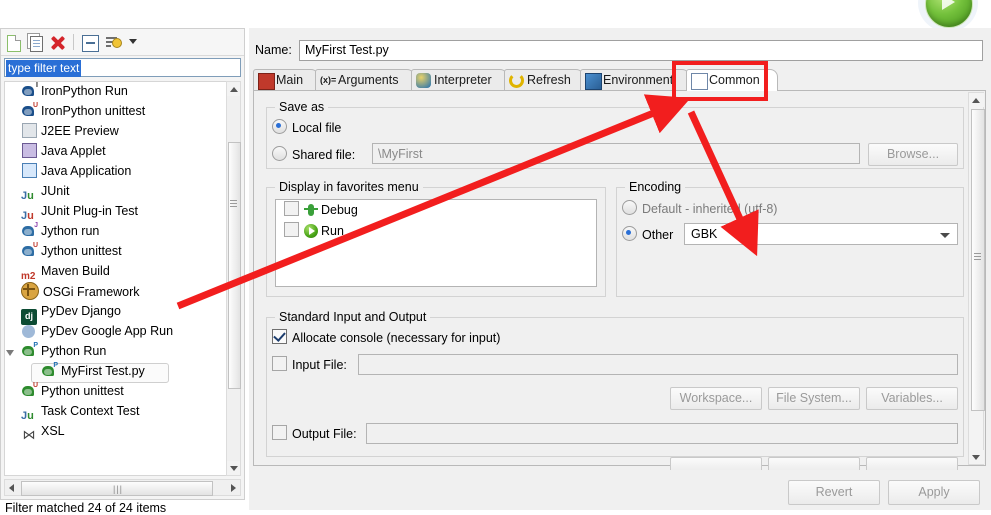 Image resolution: width=991 pixels, height=515 pixels. Describe the element at coordinates (29, 130) in the screenshot. I see `server-icon` at that location.